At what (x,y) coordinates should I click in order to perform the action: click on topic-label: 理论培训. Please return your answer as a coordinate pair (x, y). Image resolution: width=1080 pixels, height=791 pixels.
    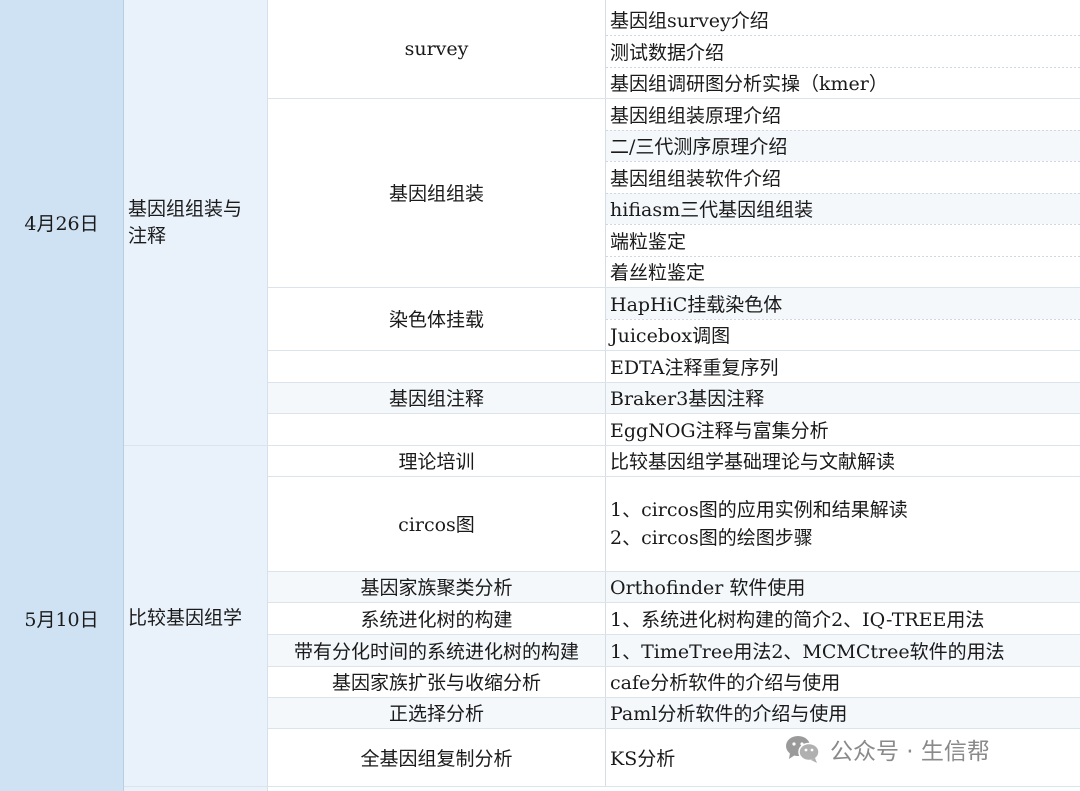
    Looking at the image, I should click on (436, 462).